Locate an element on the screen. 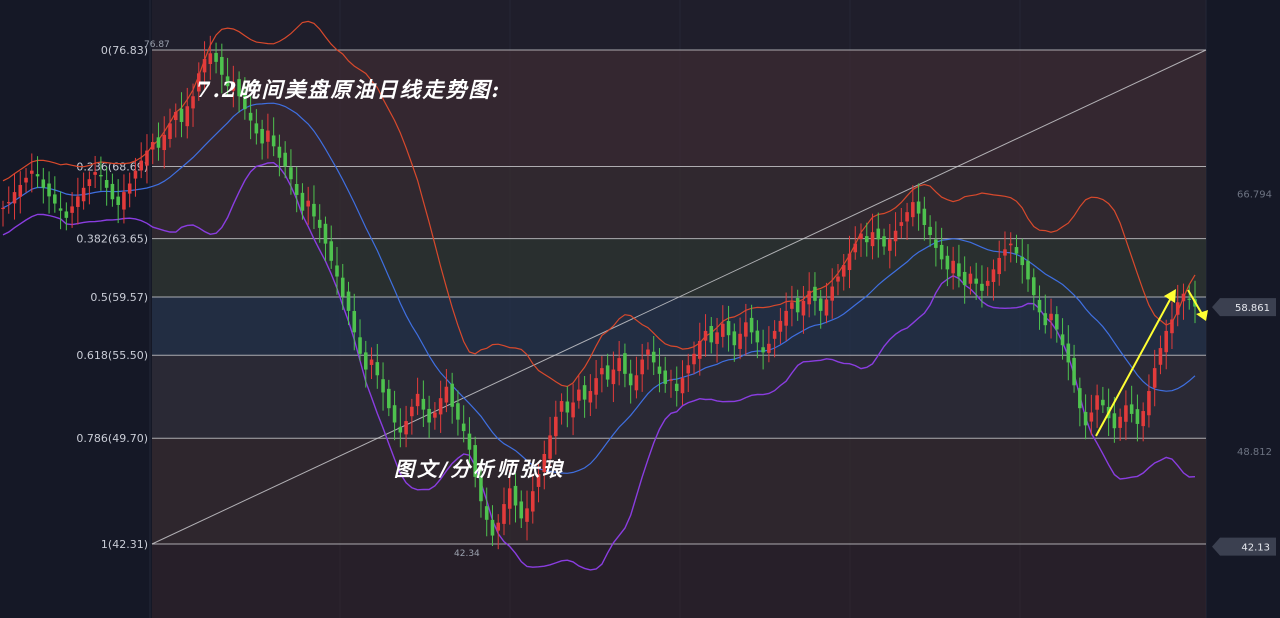 Image resolution: width=1280 pixels, height=618 pixels. fib-label-2: 0.382(63.65) is located at coordinates (112, 239).